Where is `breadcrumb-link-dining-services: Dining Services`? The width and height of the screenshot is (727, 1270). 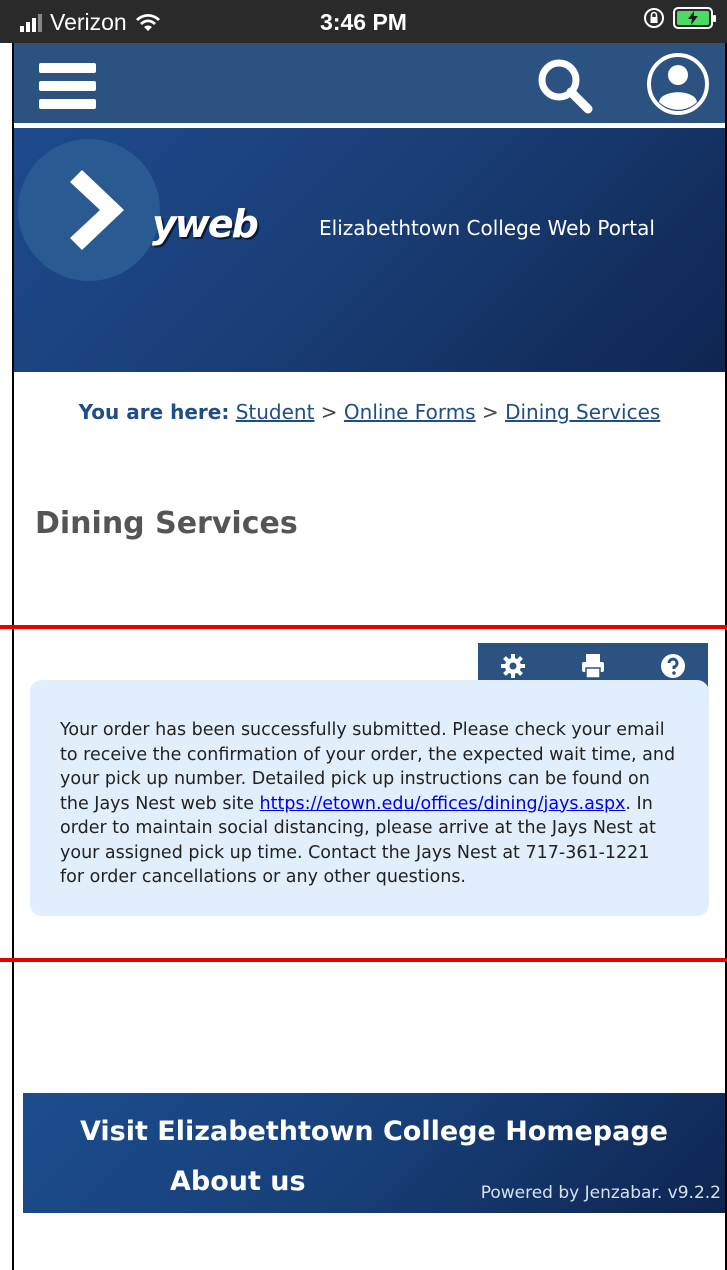
breadcrumb-link-dining-services: Dining Services is located at coordinates (582, 412).